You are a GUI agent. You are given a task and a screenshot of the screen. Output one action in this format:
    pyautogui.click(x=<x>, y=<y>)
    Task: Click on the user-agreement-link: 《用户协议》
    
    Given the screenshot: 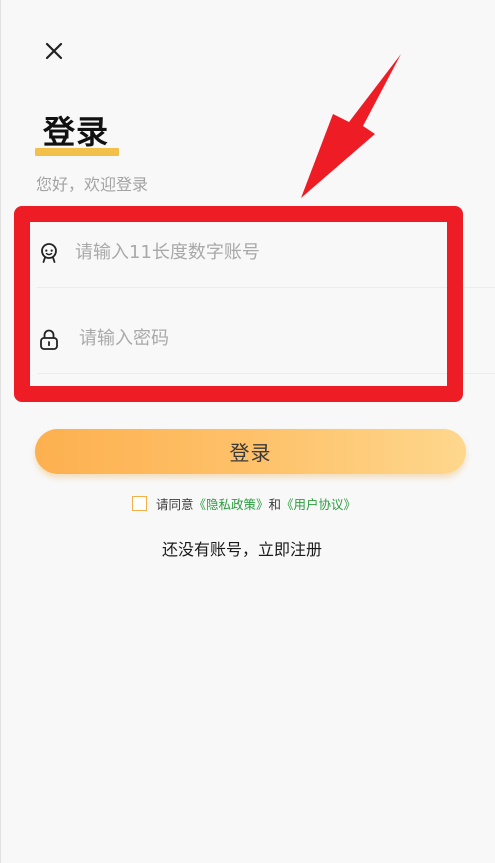 What is the action you would take?
    pyautogui.click(x=318, y=503)
    